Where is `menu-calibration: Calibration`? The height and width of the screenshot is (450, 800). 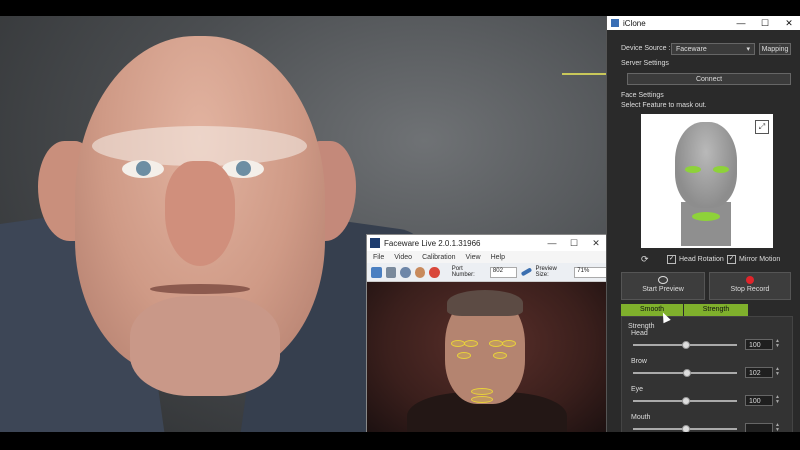
menu-calibration: Calibration is located at coordinates (438, 257).